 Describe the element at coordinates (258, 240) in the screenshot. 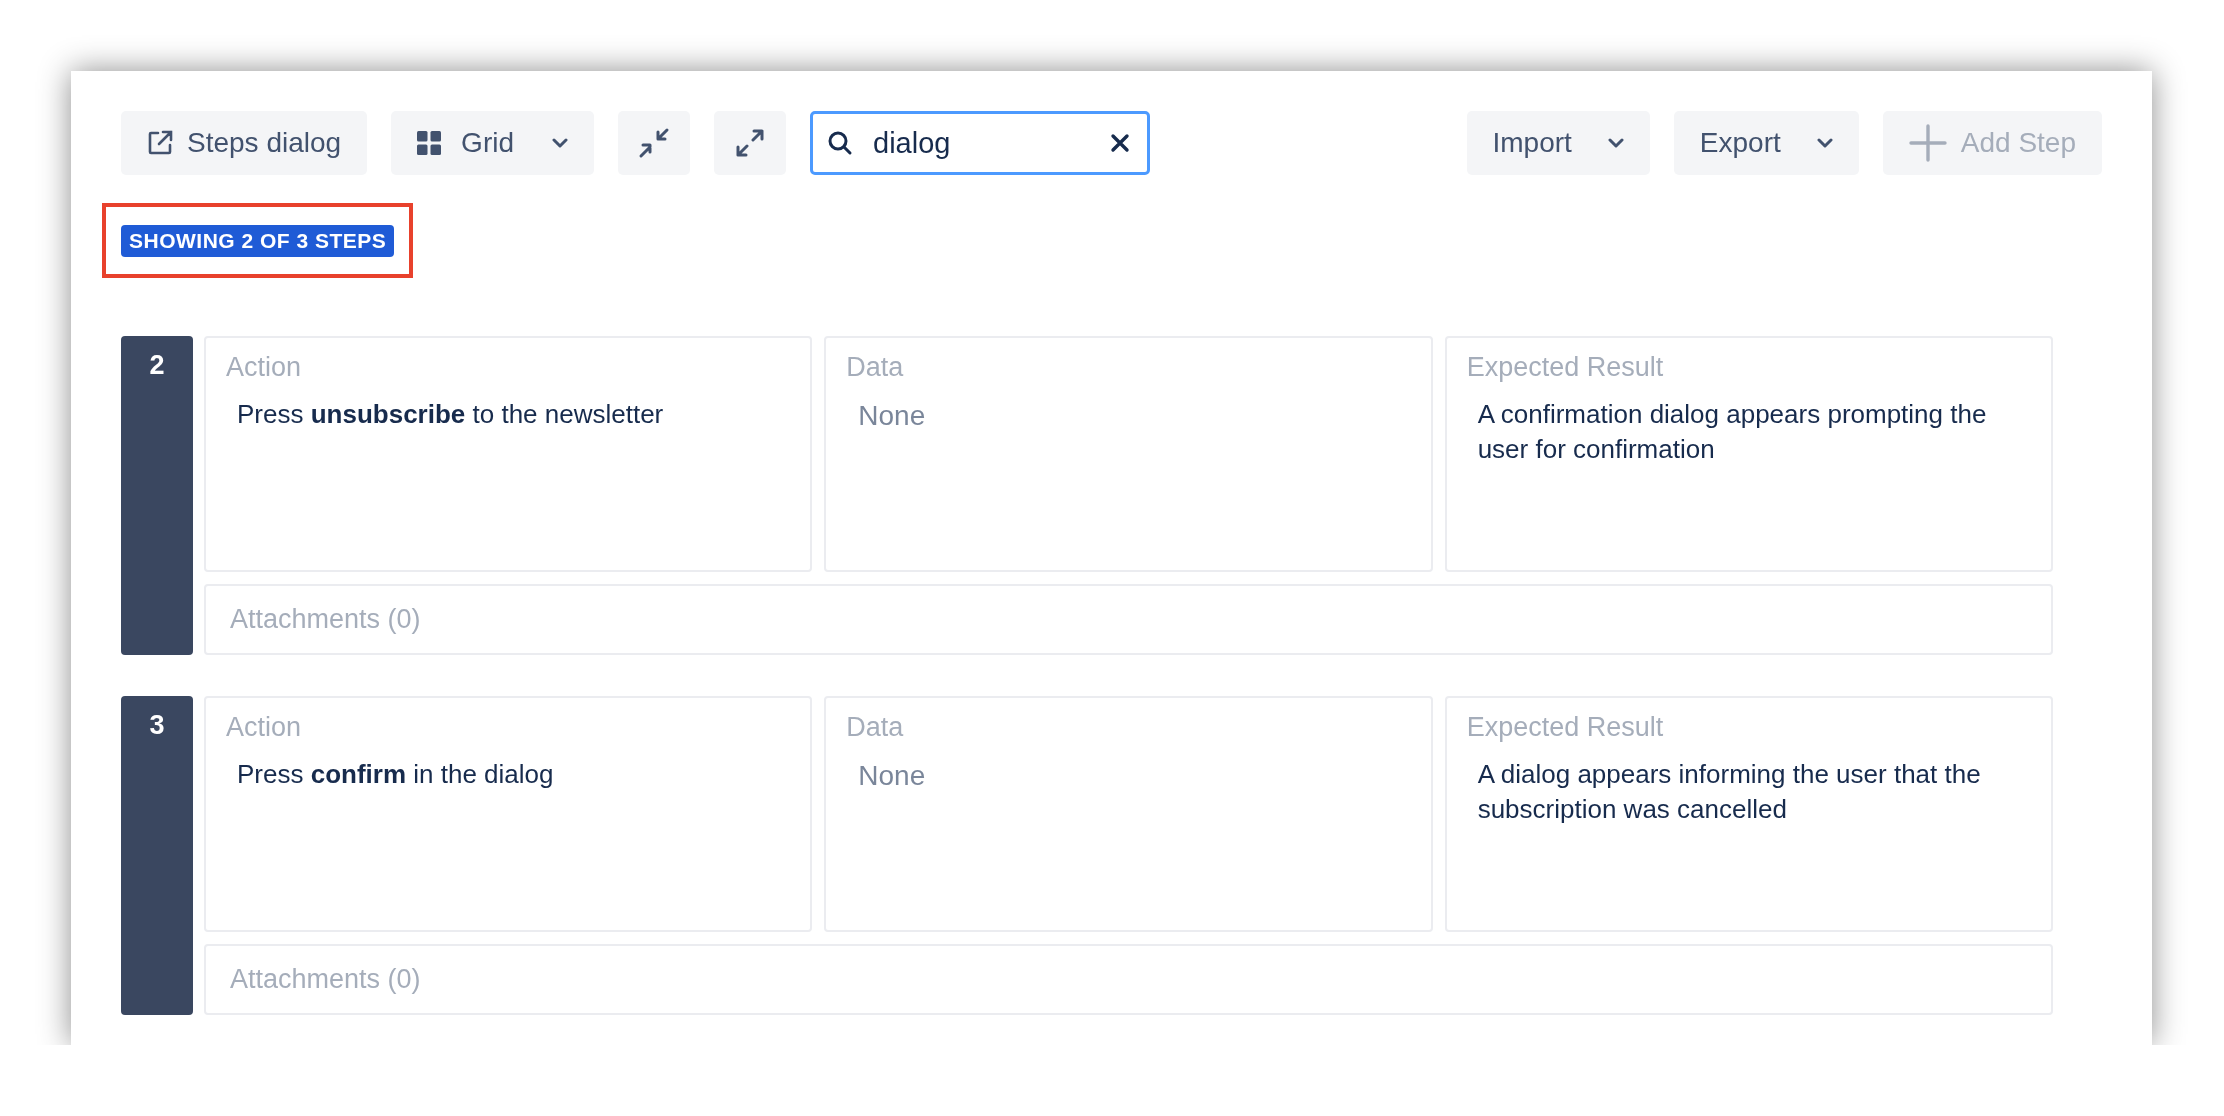

I see `steps-count-badge: SHOWING 2 OF 3 STEPS` at that location.